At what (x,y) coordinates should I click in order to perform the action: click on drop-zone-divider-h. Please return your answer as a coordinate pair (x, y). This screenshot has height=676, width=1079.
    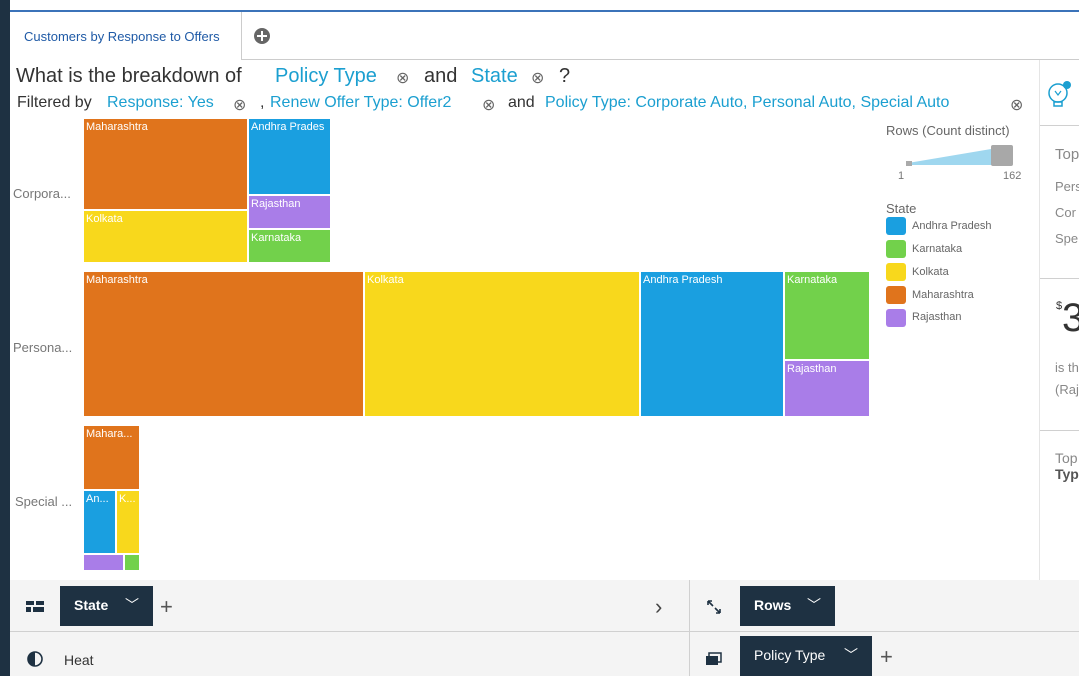
    Looking at the image, I should click on (544, 631).